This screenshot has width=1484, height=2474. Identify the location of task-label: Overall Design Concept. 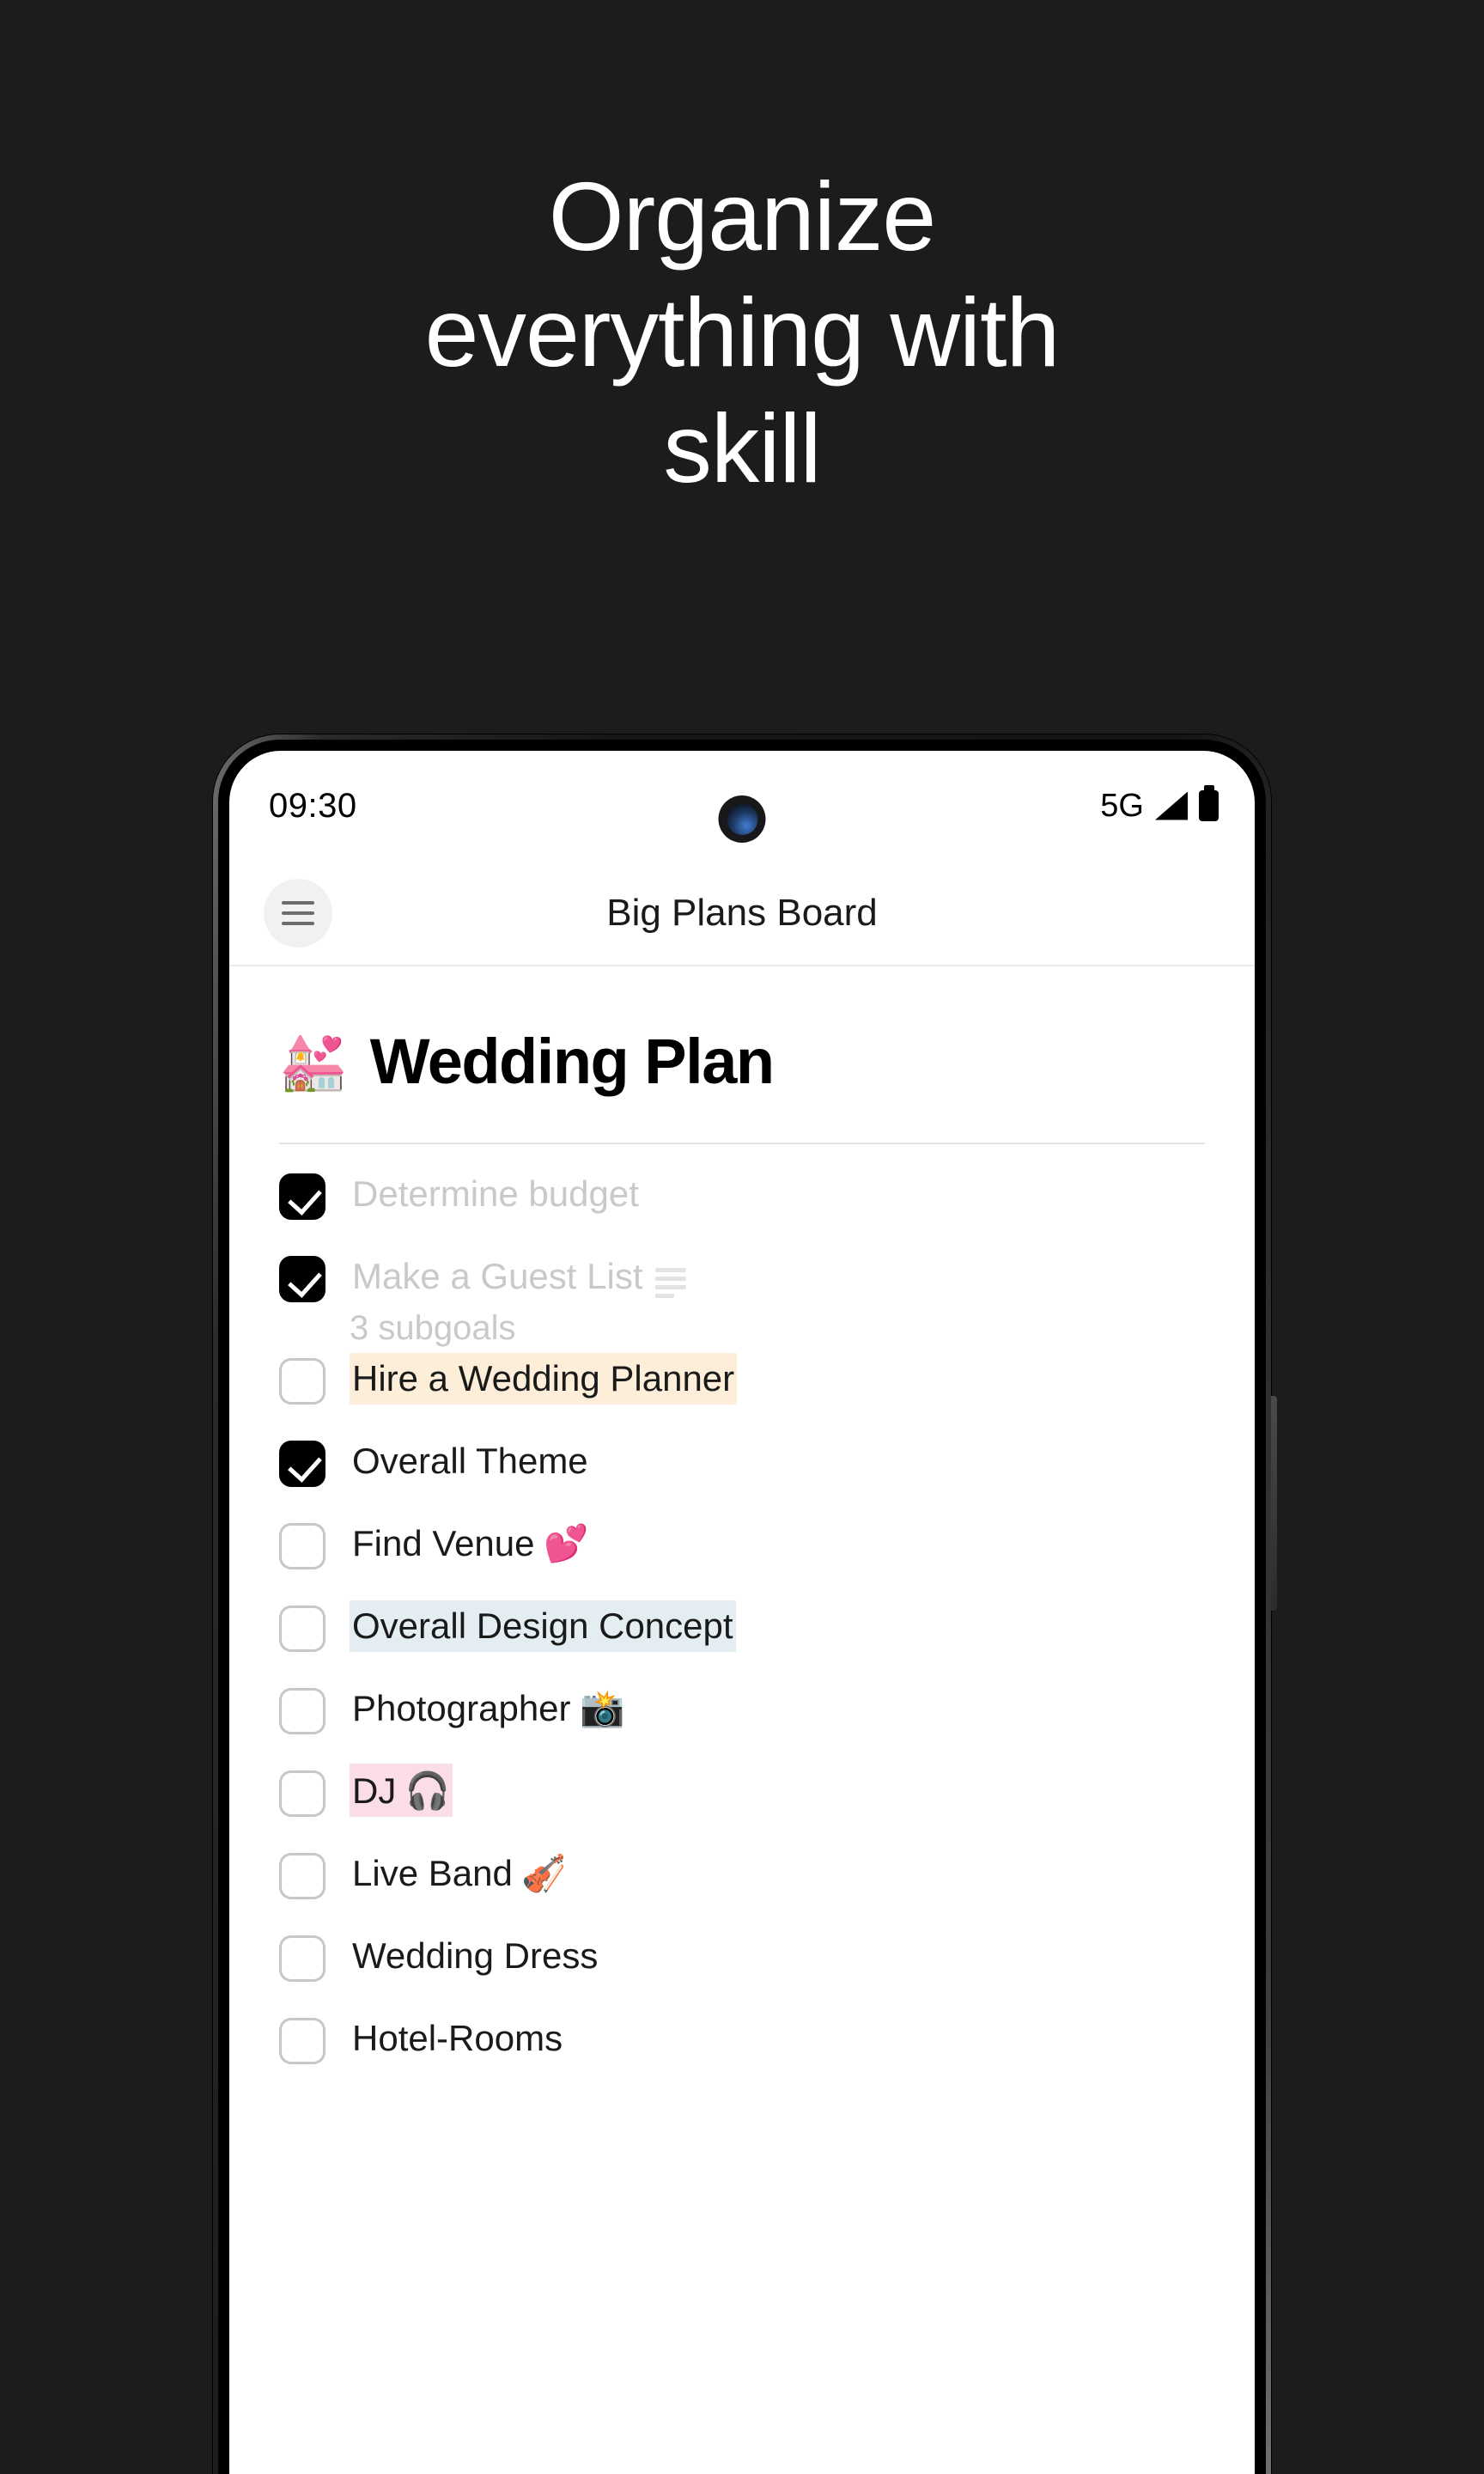
(543, 1626).